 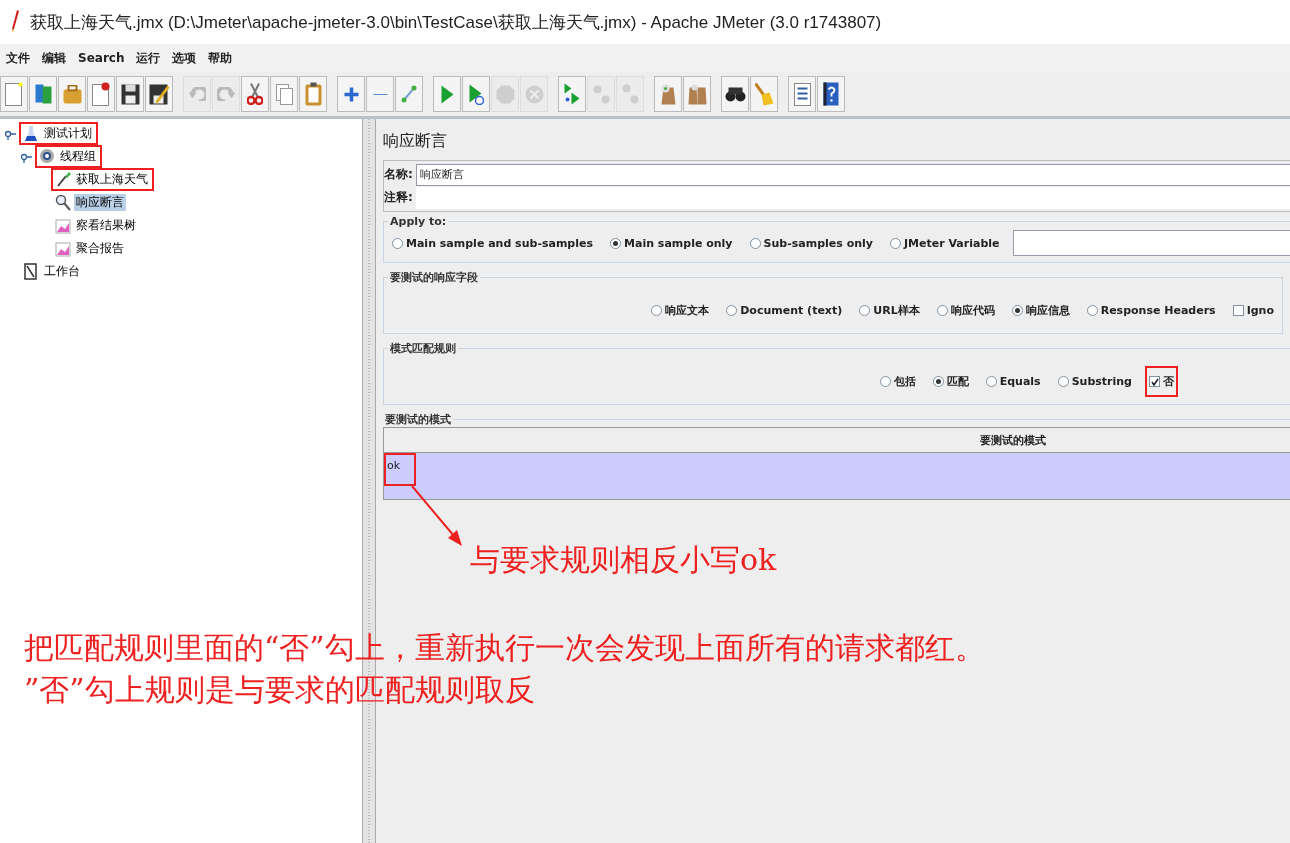 I want to click on radio-option: 响应代码, so click(x=965, y=310).